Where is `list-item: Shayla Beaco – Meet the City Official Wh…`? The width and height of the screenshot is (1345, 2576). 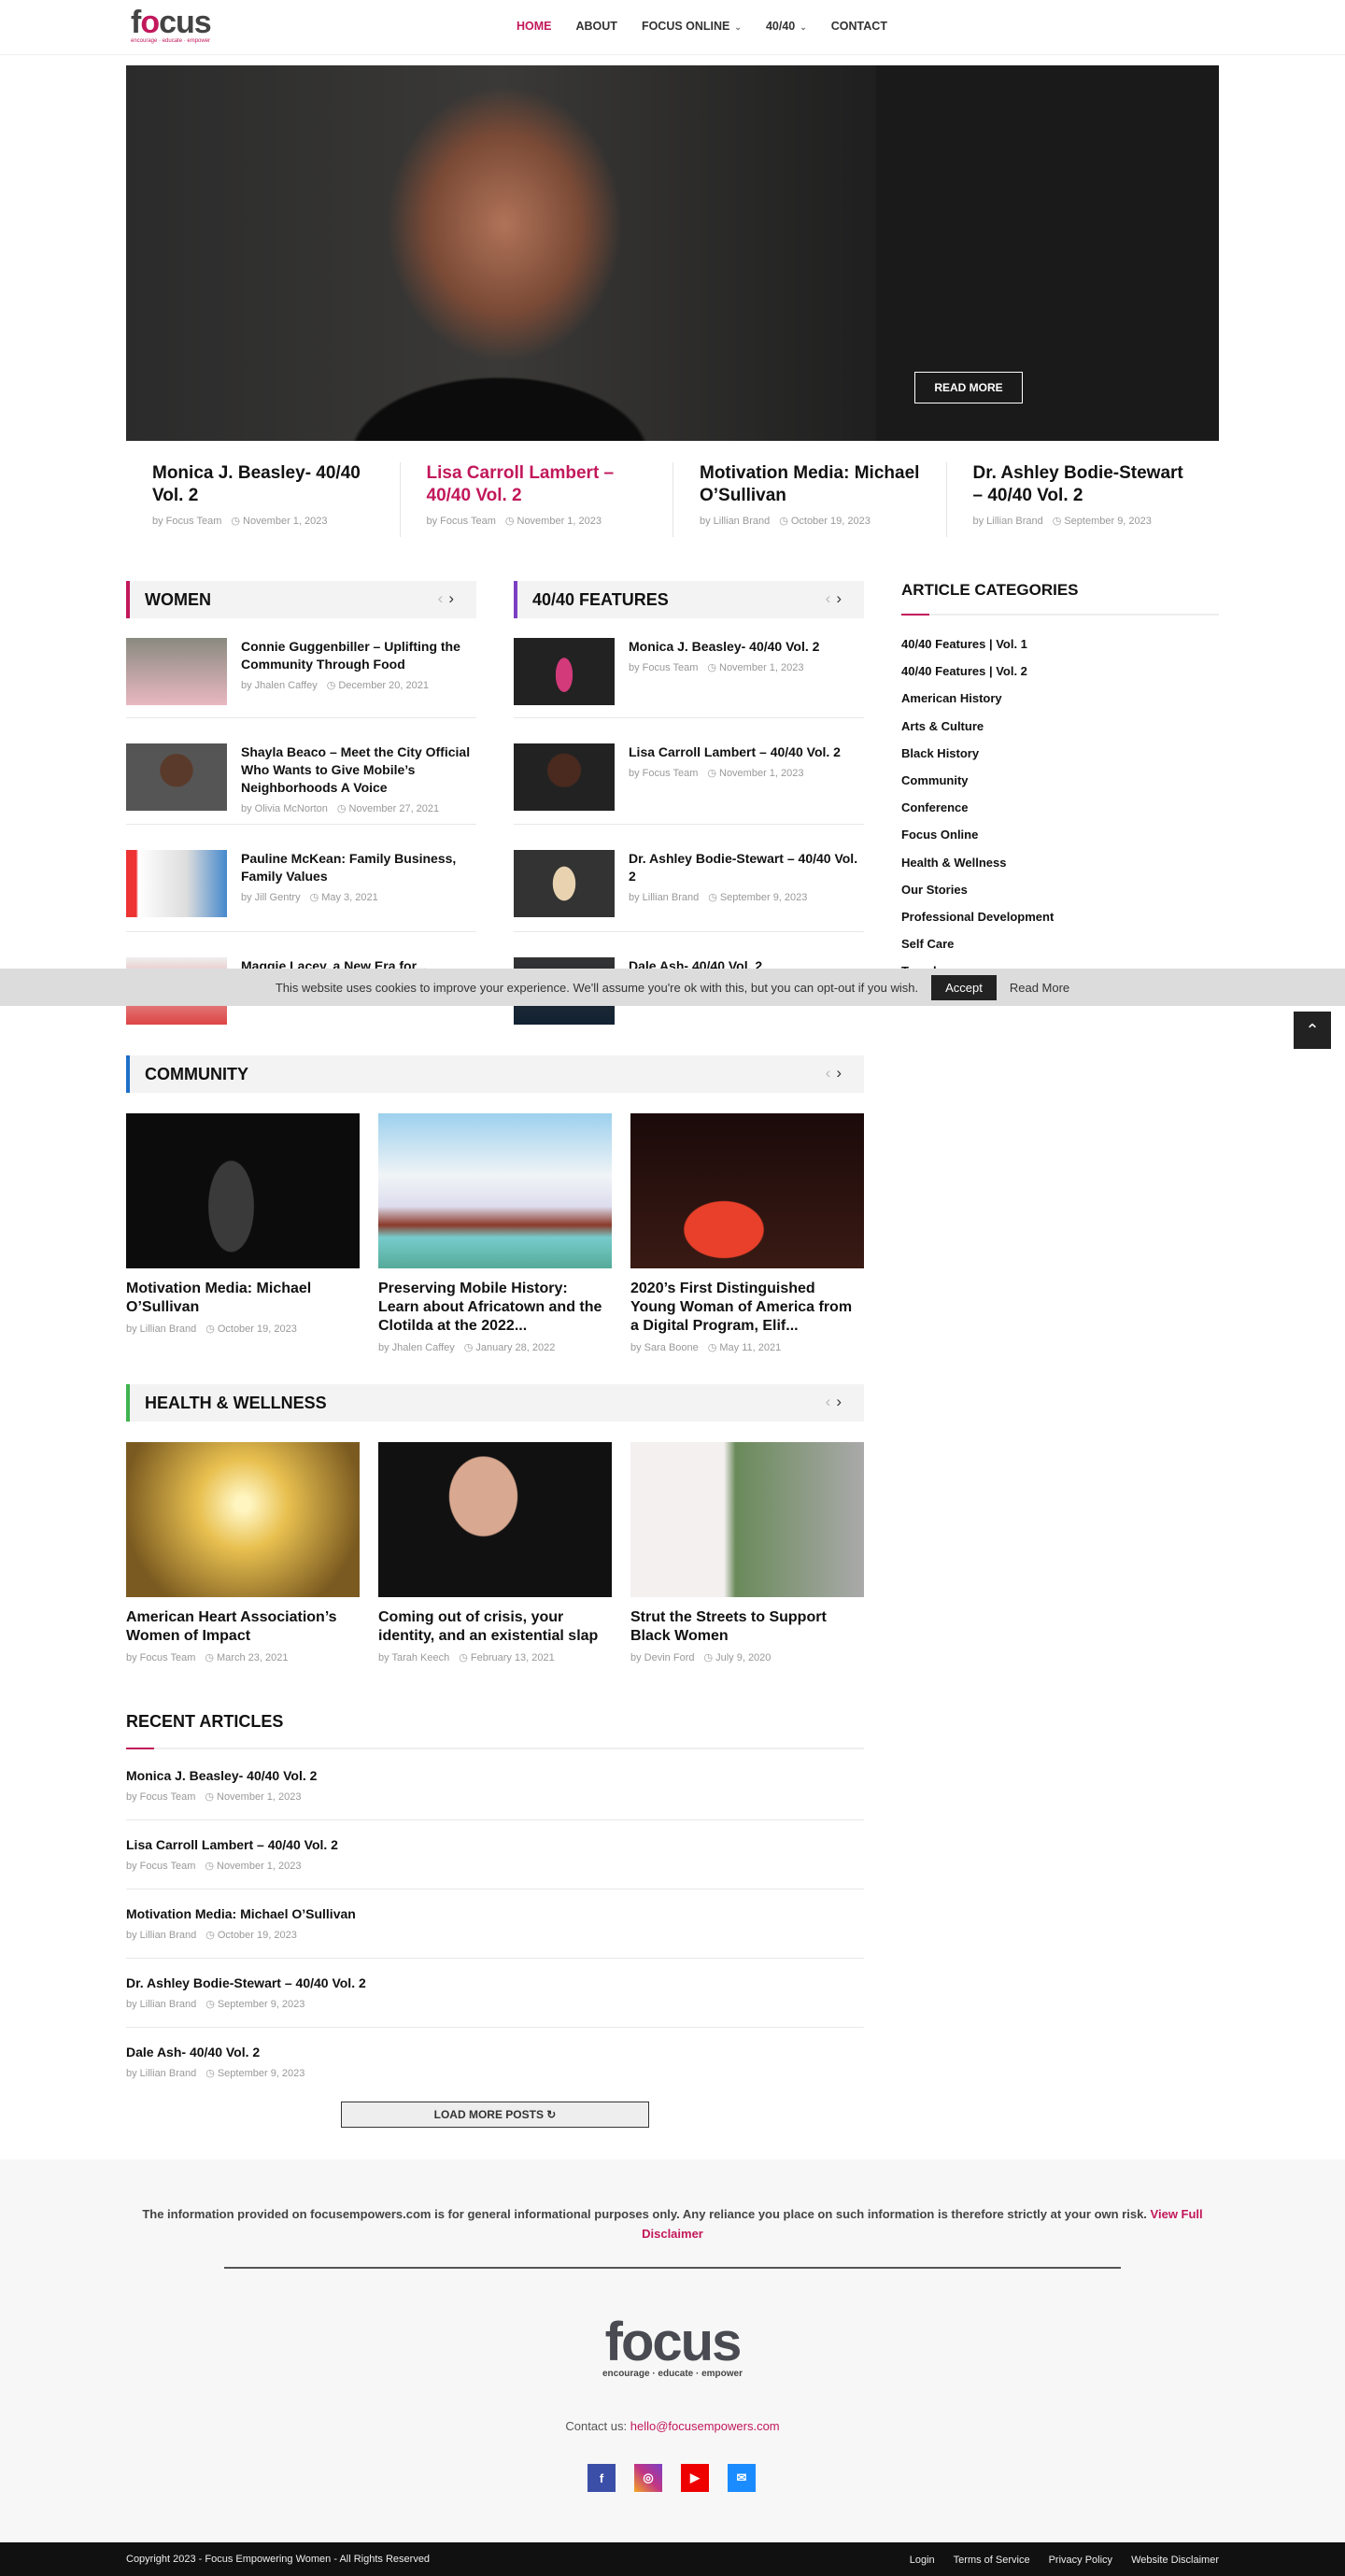
list-item: Shayla Beaco – Meet the City Official Wh… is located at coordinates (301, 778).